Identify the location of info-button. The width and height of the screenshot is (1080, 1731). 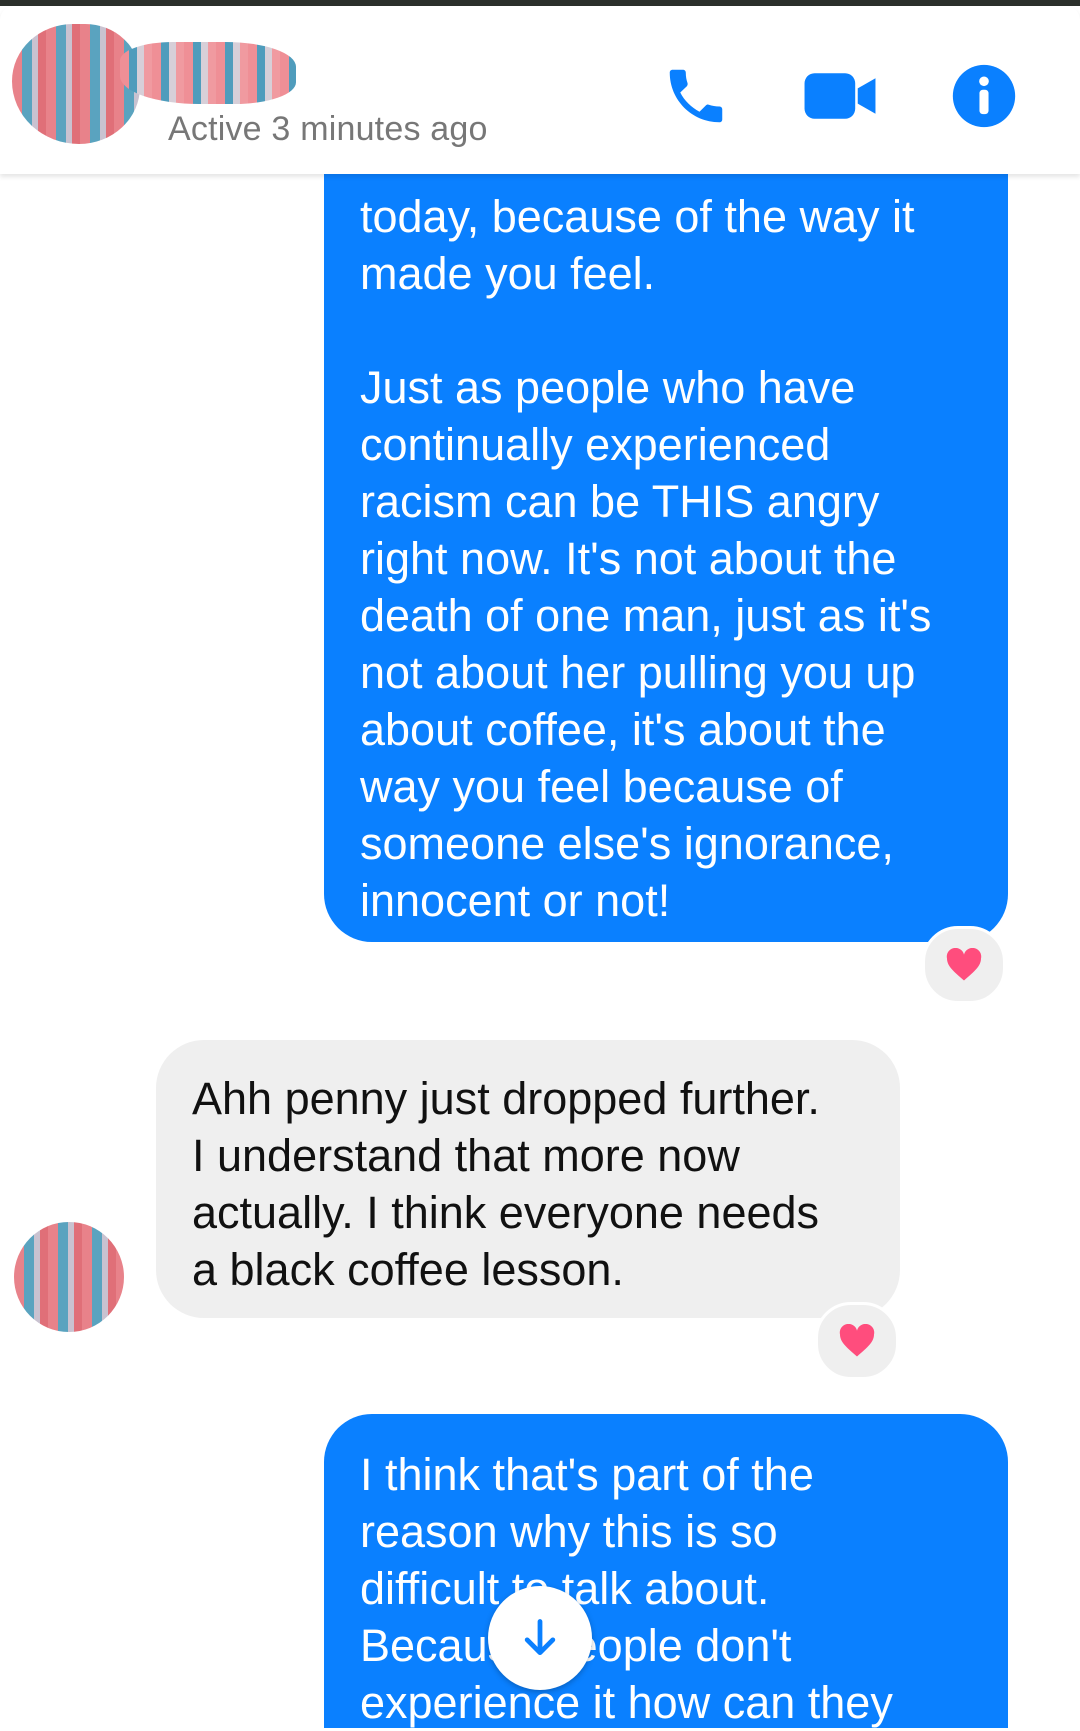
(984, 96).